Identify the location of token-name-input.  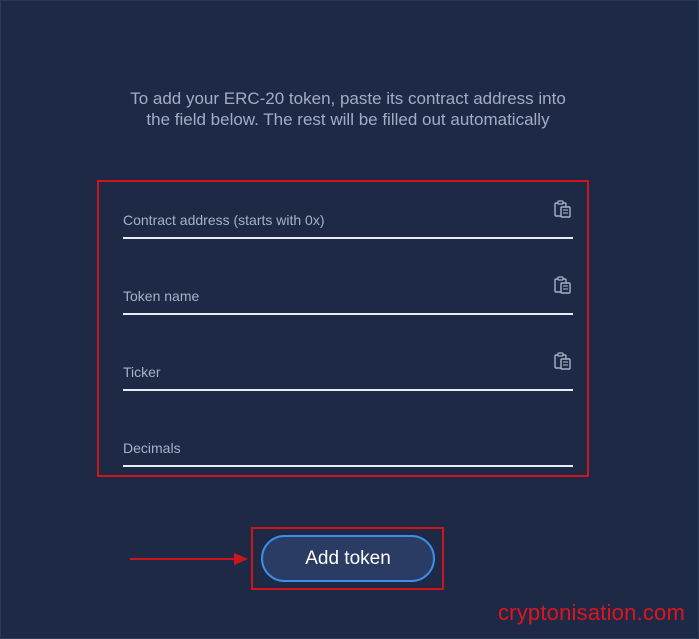
(333, 296).